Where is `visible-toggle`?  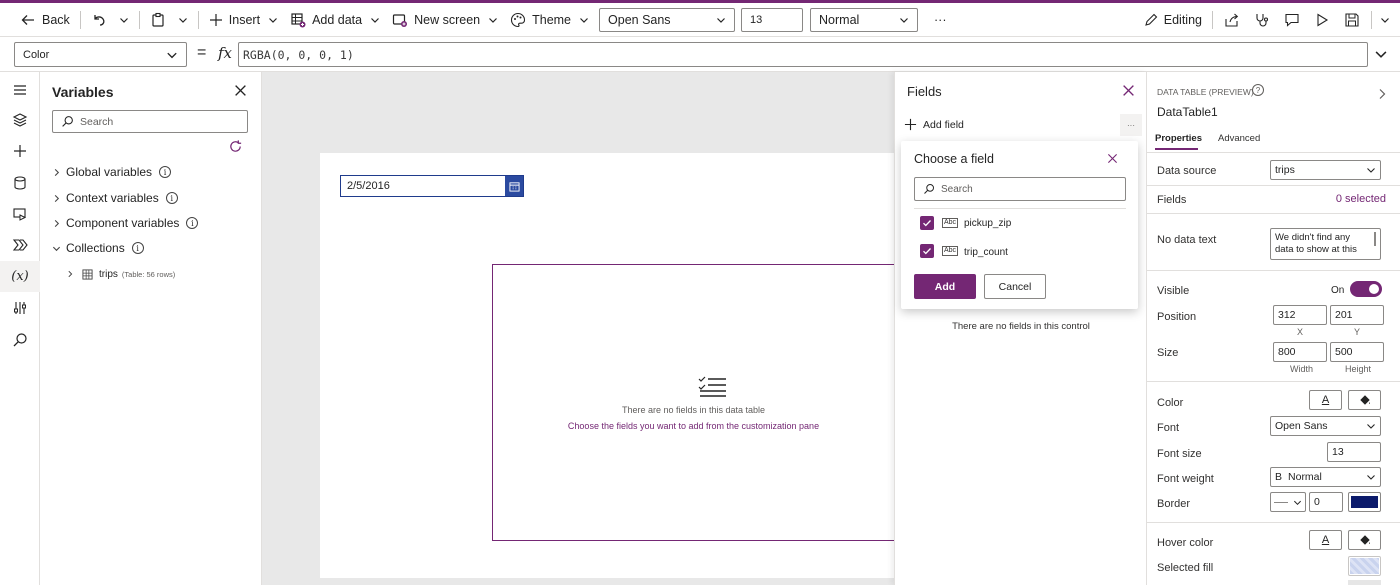 visible-toggle is located at coordinates (1366, 289).